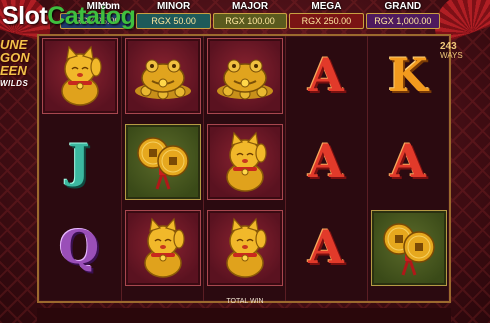 The image size is (490, 323). I want to click on symbol-letter-j: J, so click(79, 161).